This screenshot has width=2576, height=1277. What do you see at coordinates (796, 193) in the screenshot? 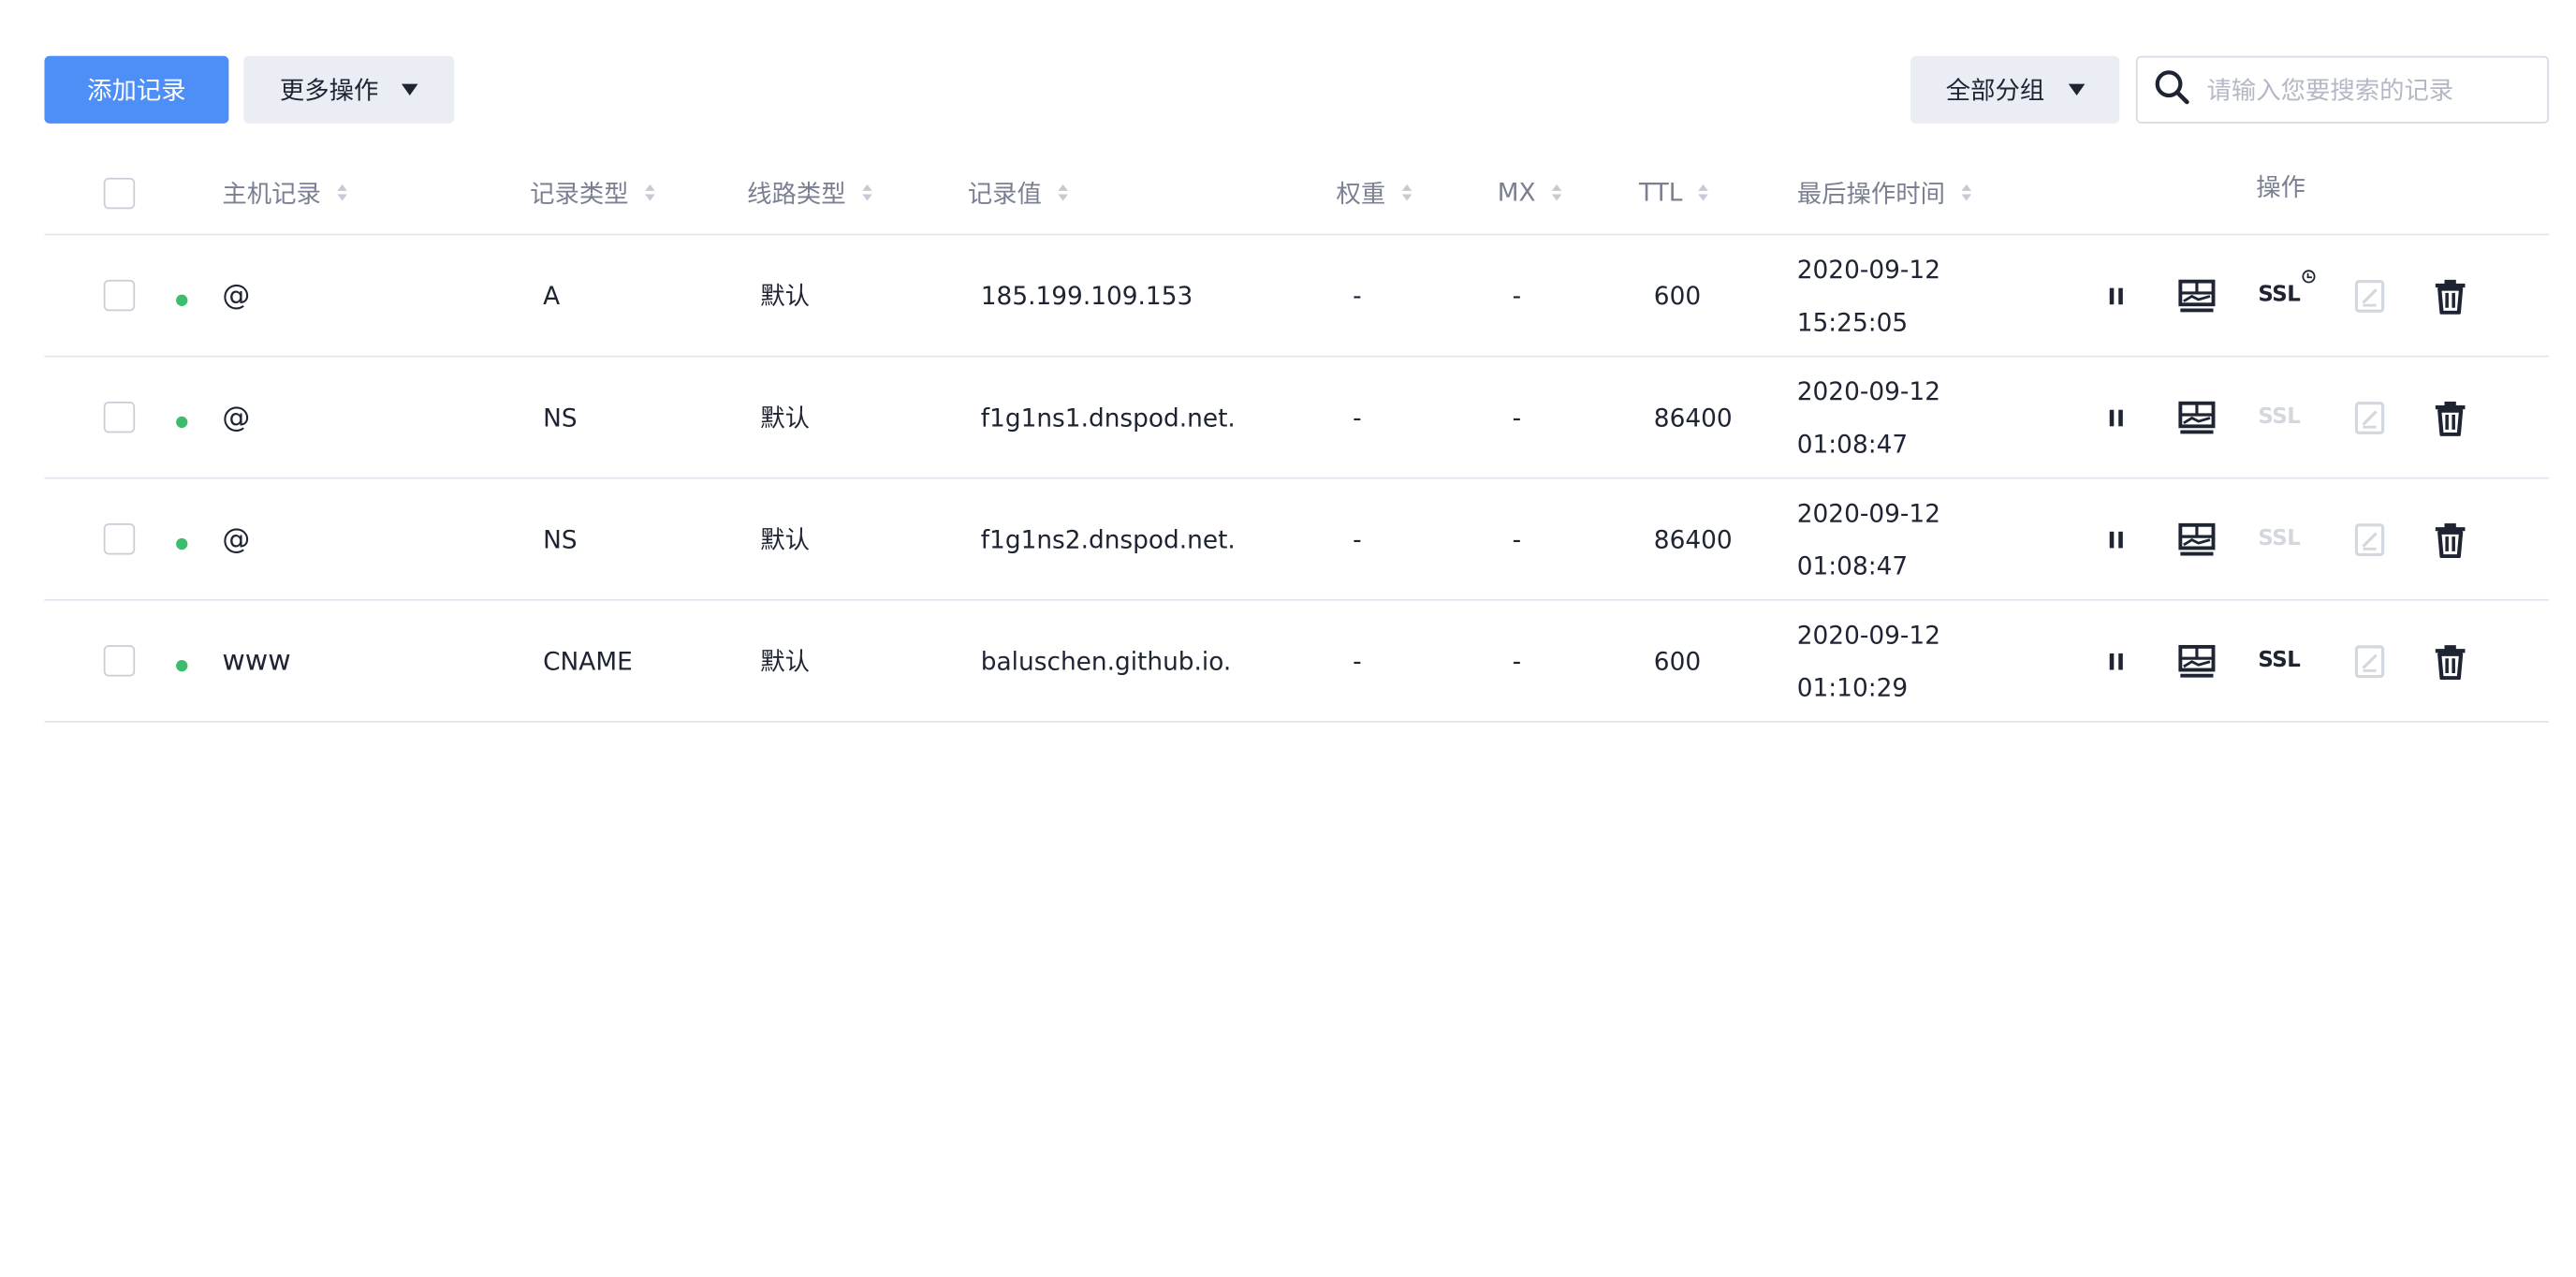
I see `col-line-label: 线路类型` at bounding box center [796, 193].